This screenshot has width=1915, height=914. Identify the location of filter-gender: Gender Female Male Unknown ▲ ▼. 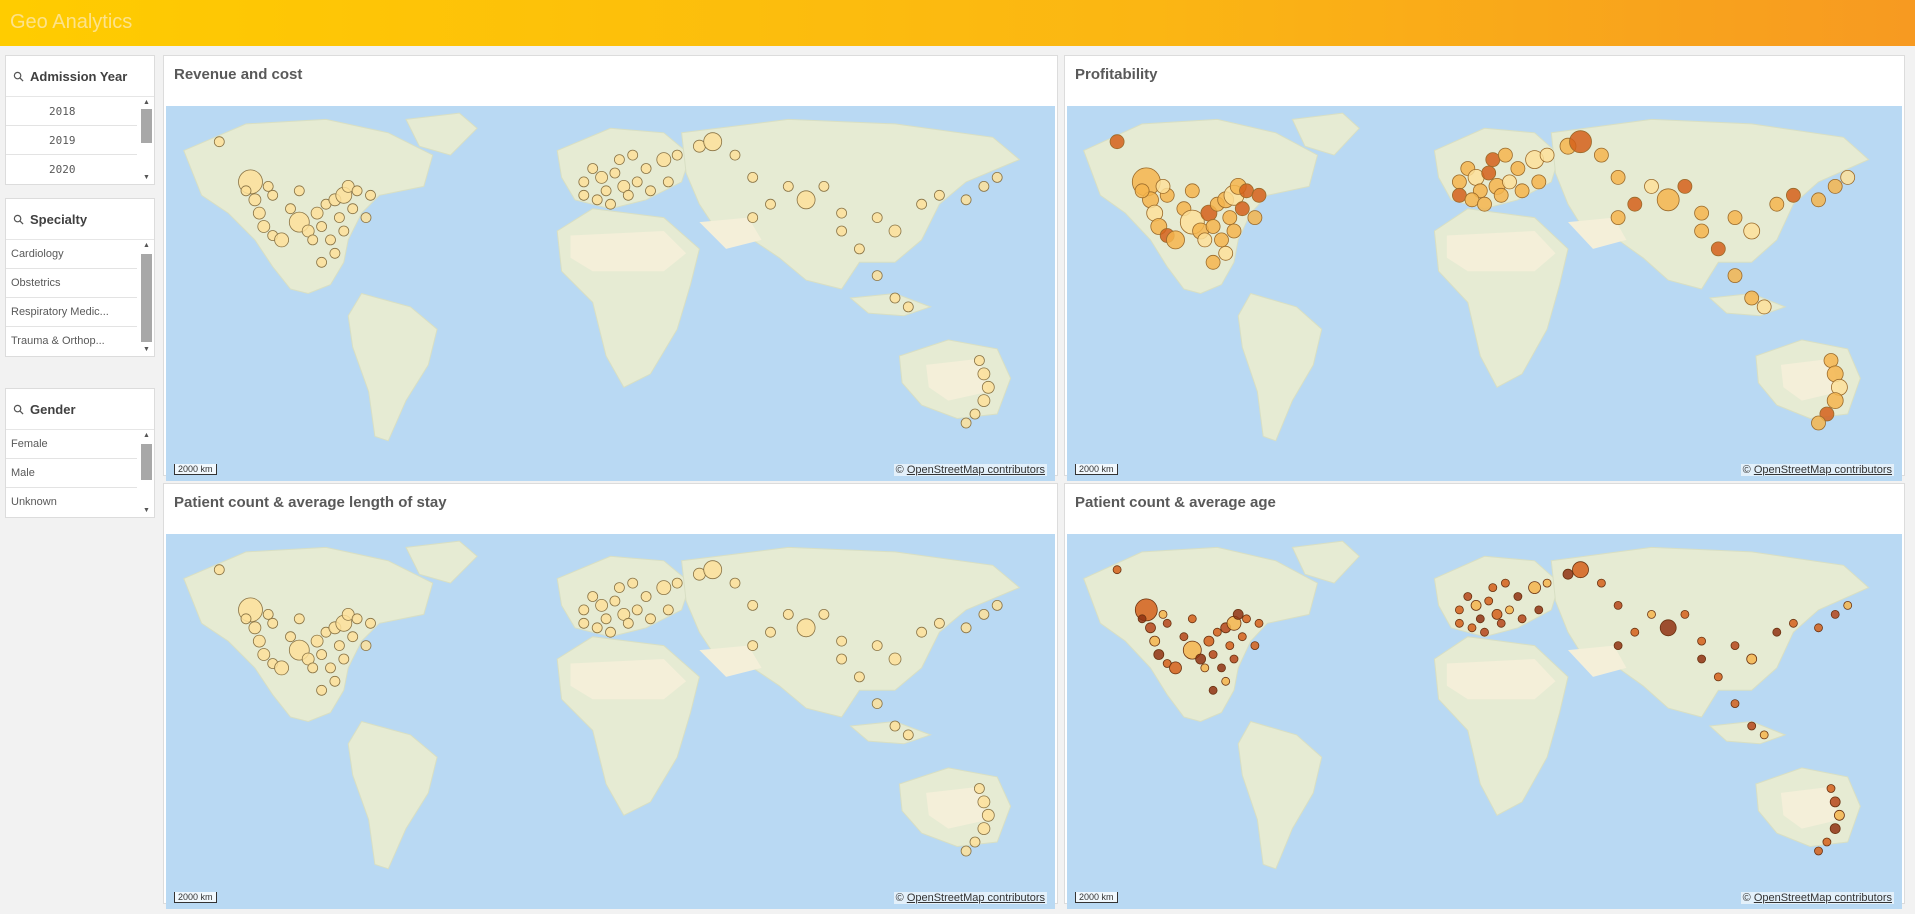
(80, 453).